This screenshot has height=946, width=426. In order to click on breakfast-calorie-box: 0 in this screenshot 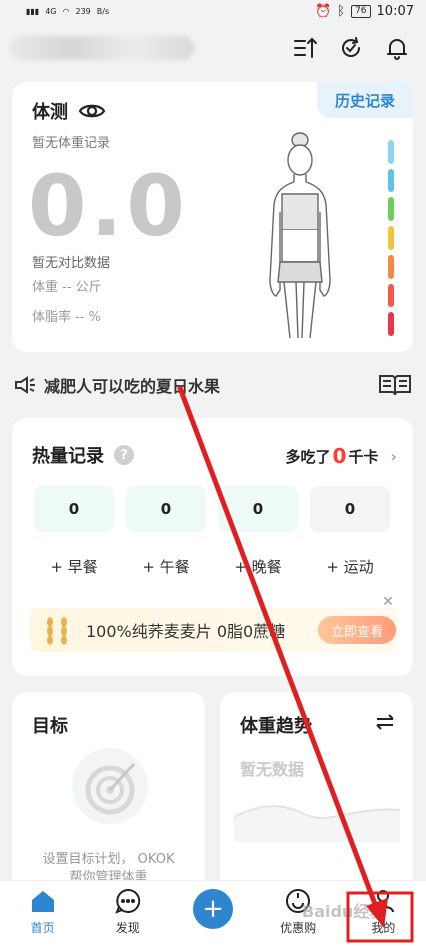, I will do `click(74, 509)`.